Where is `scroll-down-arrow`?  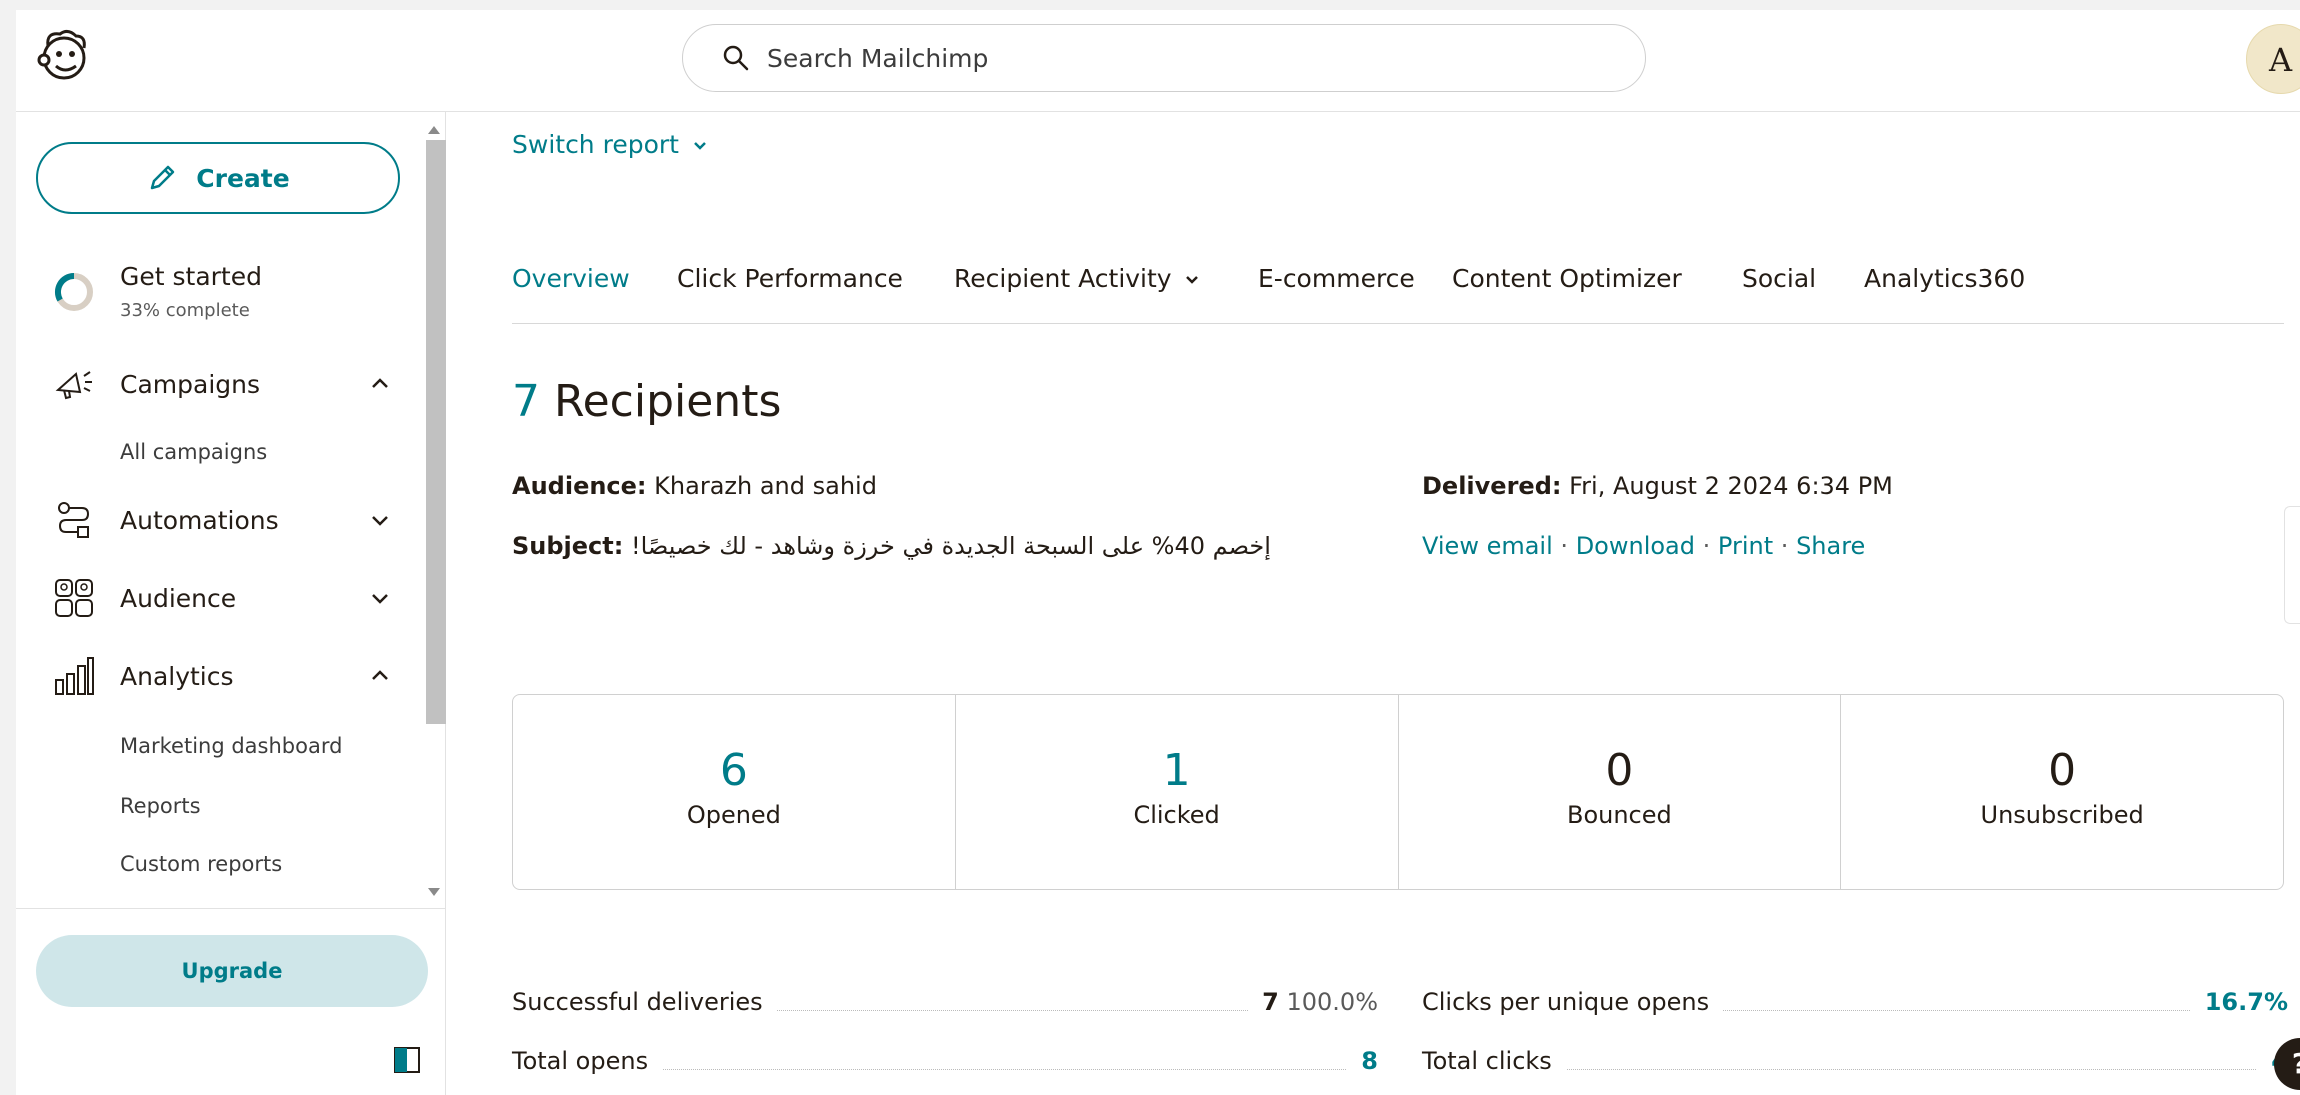
scroll-down-arrow is located at coordinates (434, 892).